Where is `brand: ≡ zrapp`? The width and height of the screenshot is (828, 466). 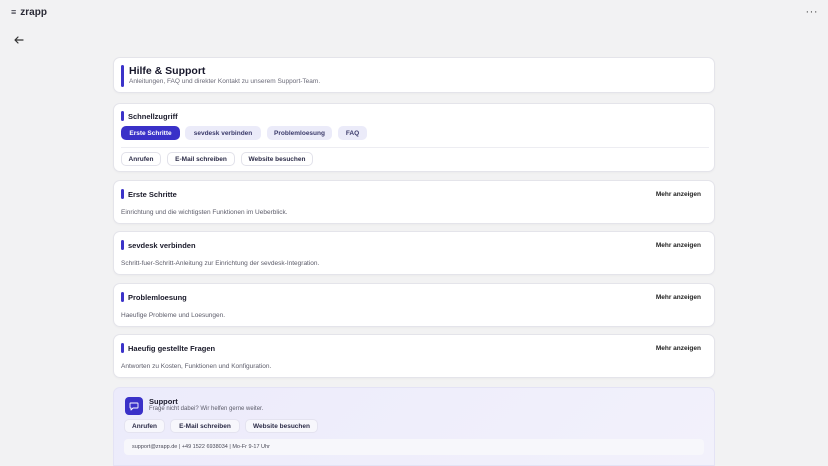
brand: ≡ zrapp is located at coordinates (29, 12).